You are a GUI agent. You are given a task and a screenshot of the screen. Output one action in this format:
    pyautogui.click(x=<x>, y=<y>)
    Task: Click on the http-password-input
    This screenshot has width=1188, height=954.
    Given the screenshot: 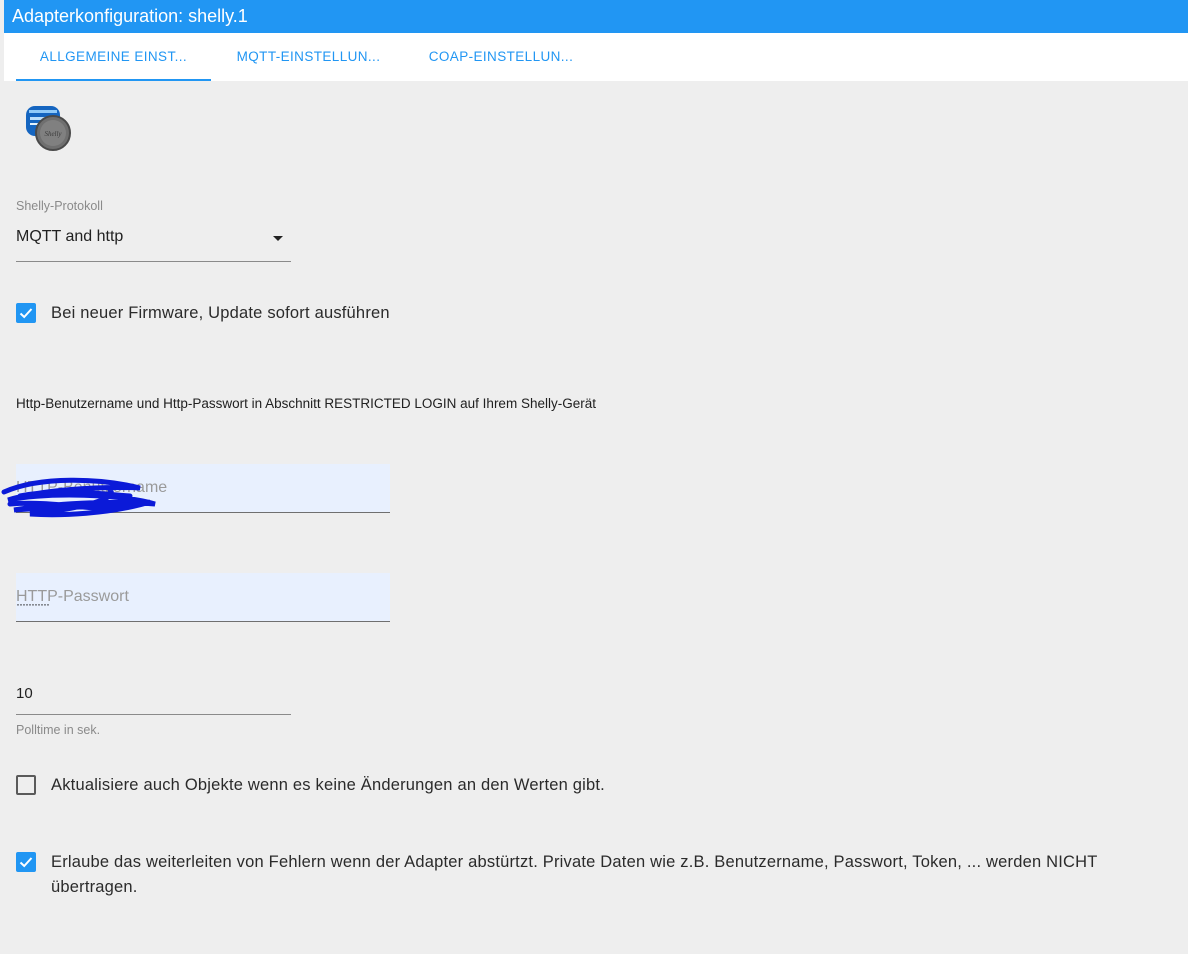 What is the action you would take?
    pyautogui.click(x=196, y=597)
    